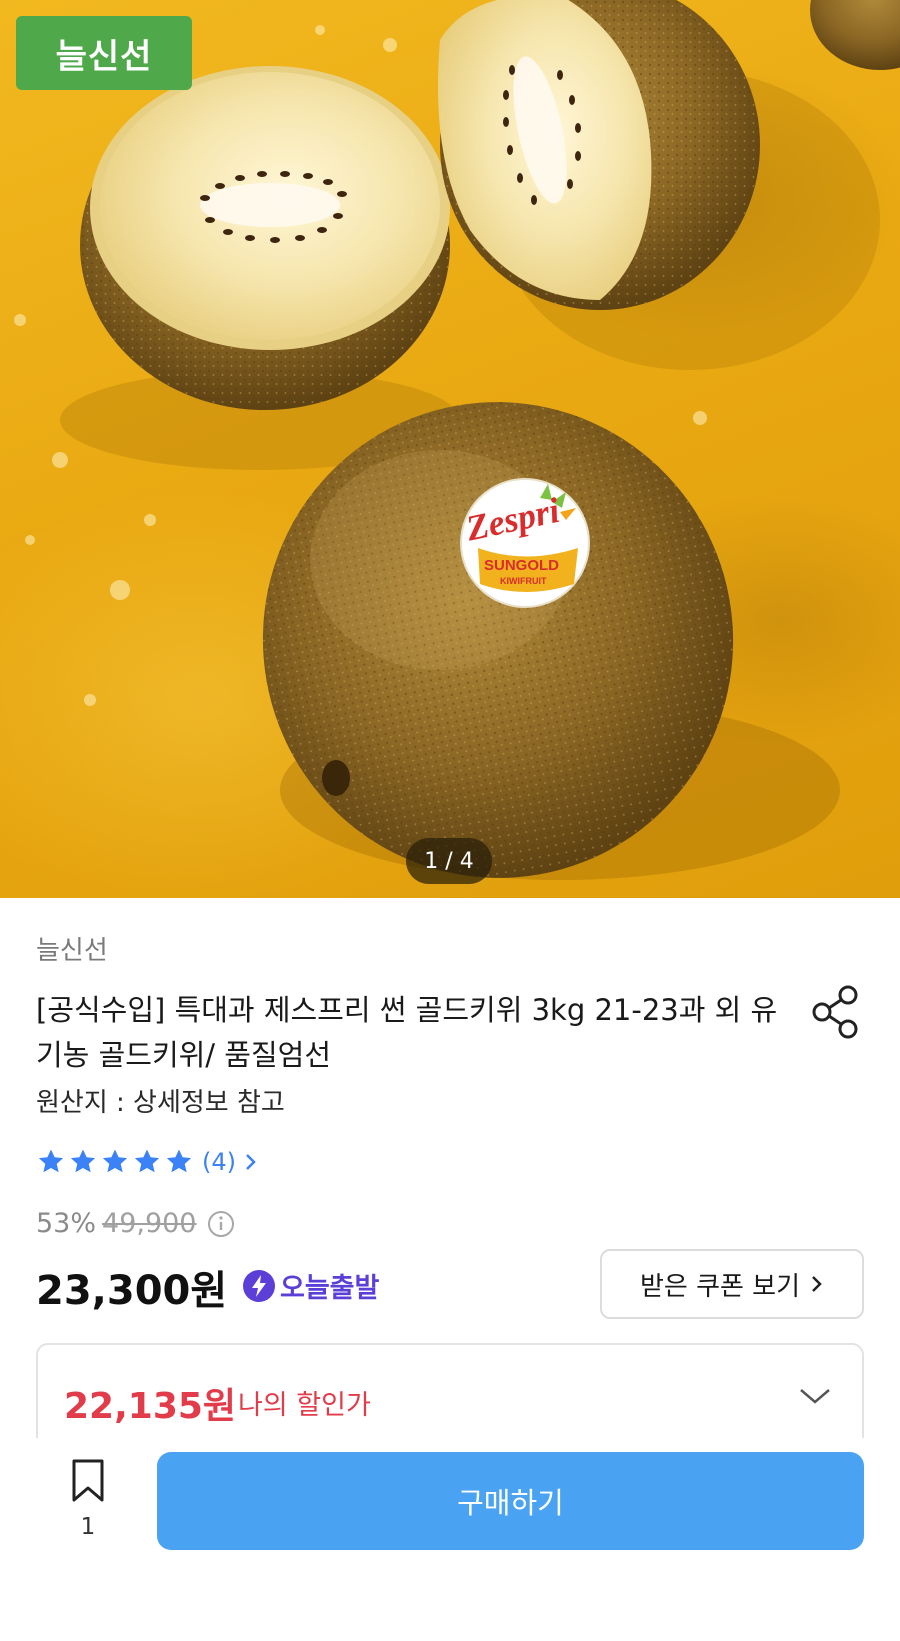  What do you see at coordinates (525, 543) in the screenshot?
I see `zespri-sticker: Zespri SUNGOLD KIWIFRUIT` at bounding box center [525, 543].